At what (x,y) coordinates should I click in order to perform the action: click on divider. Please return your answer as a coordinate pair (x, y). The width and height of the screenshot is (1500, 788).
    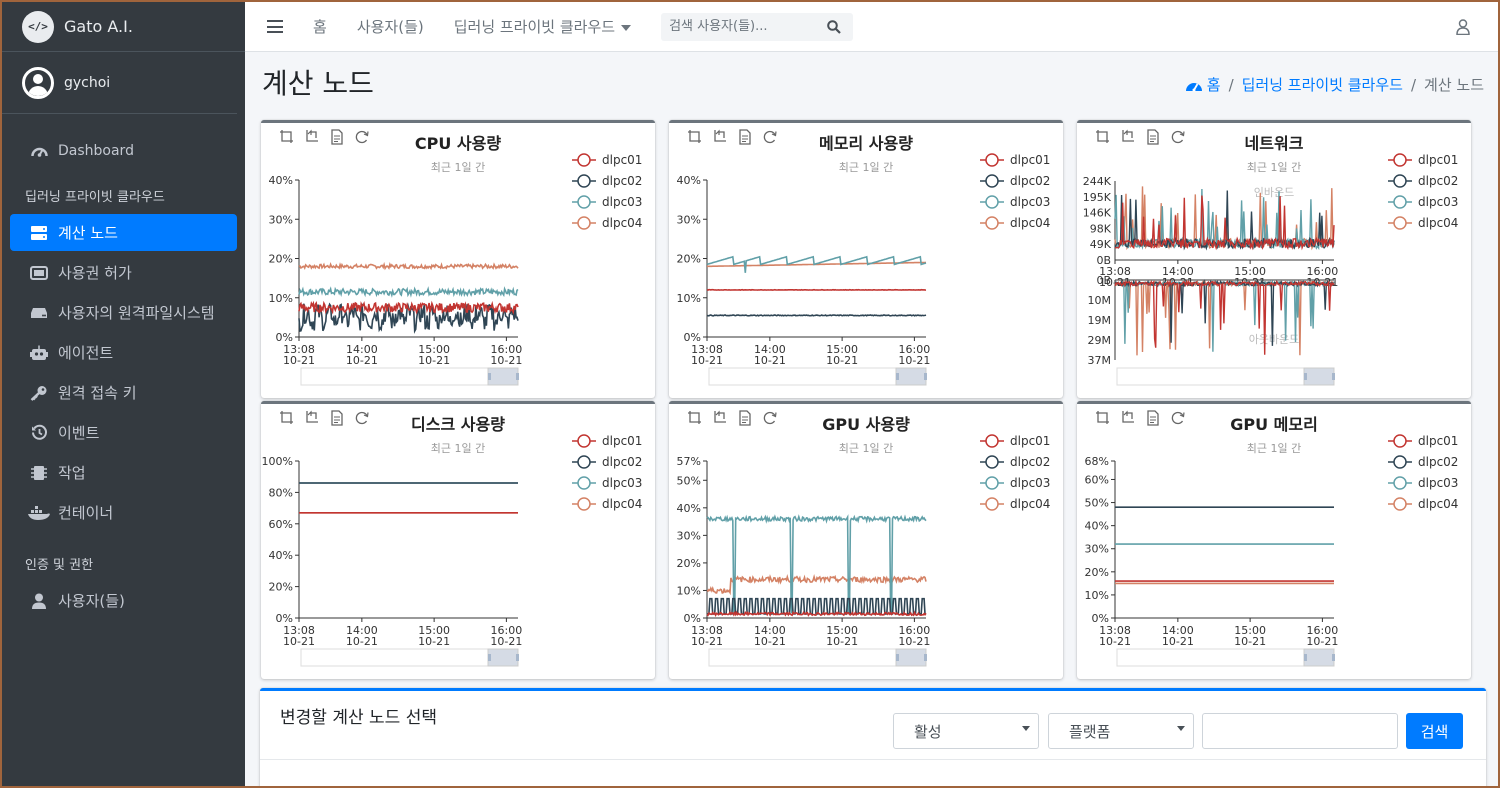
    Looking at the image, I should click on (873, 759).